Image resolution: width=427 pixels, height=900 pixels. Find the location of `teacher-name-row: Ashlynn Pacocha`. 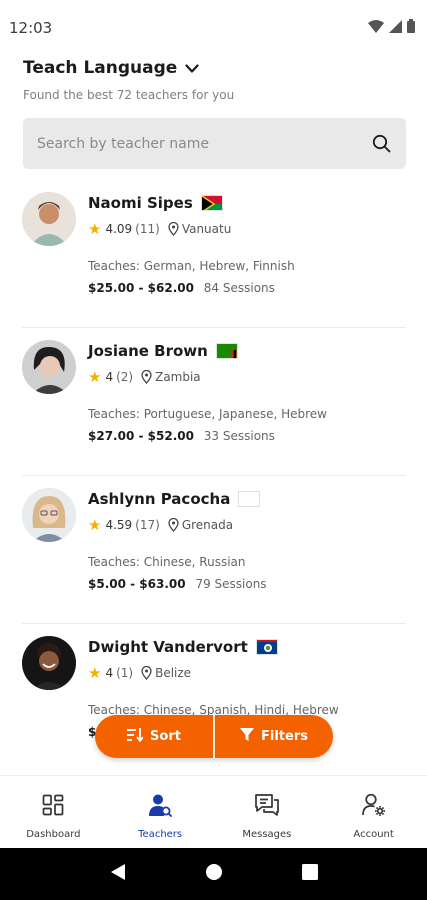

teacher-name-row: Ashlynn Pacocha is located at coordinates (174, 499).